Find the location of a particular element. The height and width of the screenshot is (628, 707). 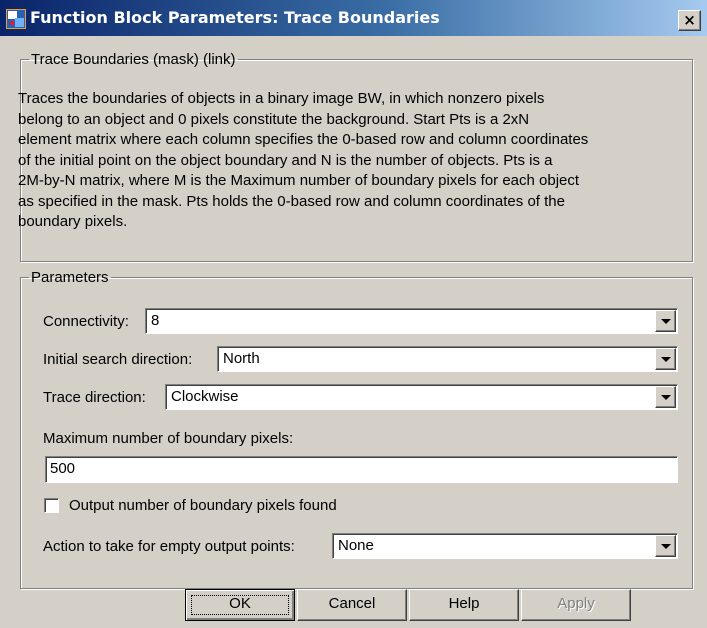

trace-direction-dropdown: Clockwise is located at coordinates (421, 397).